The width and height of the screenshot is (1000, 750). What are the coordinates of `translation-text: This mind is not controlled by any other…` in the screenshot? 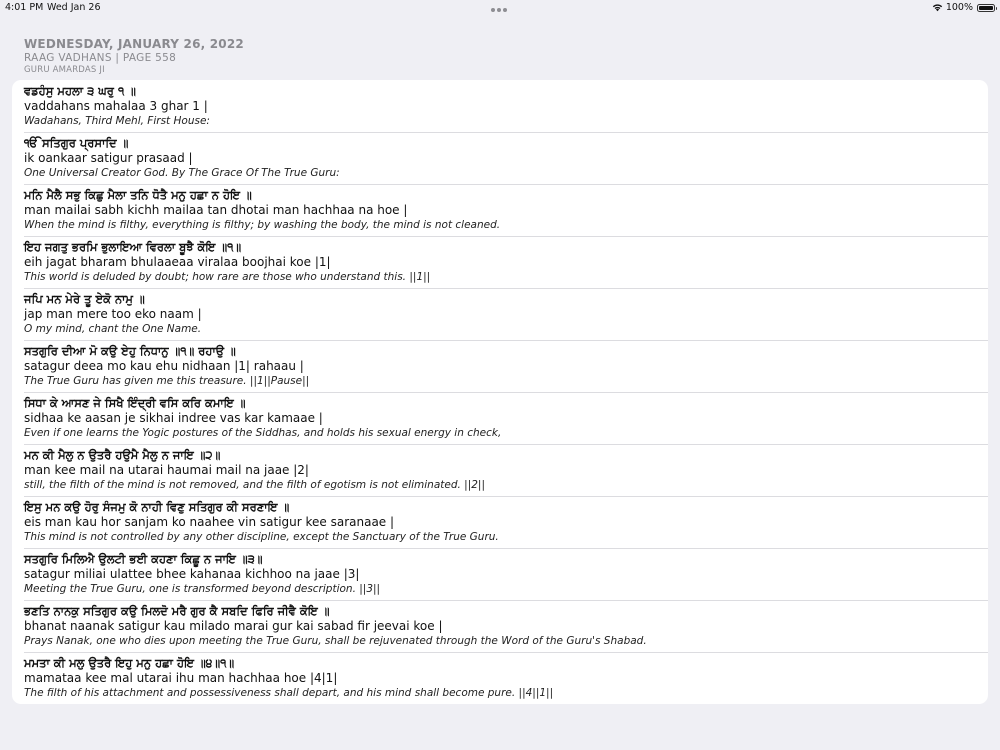 It's located at (261, 537).